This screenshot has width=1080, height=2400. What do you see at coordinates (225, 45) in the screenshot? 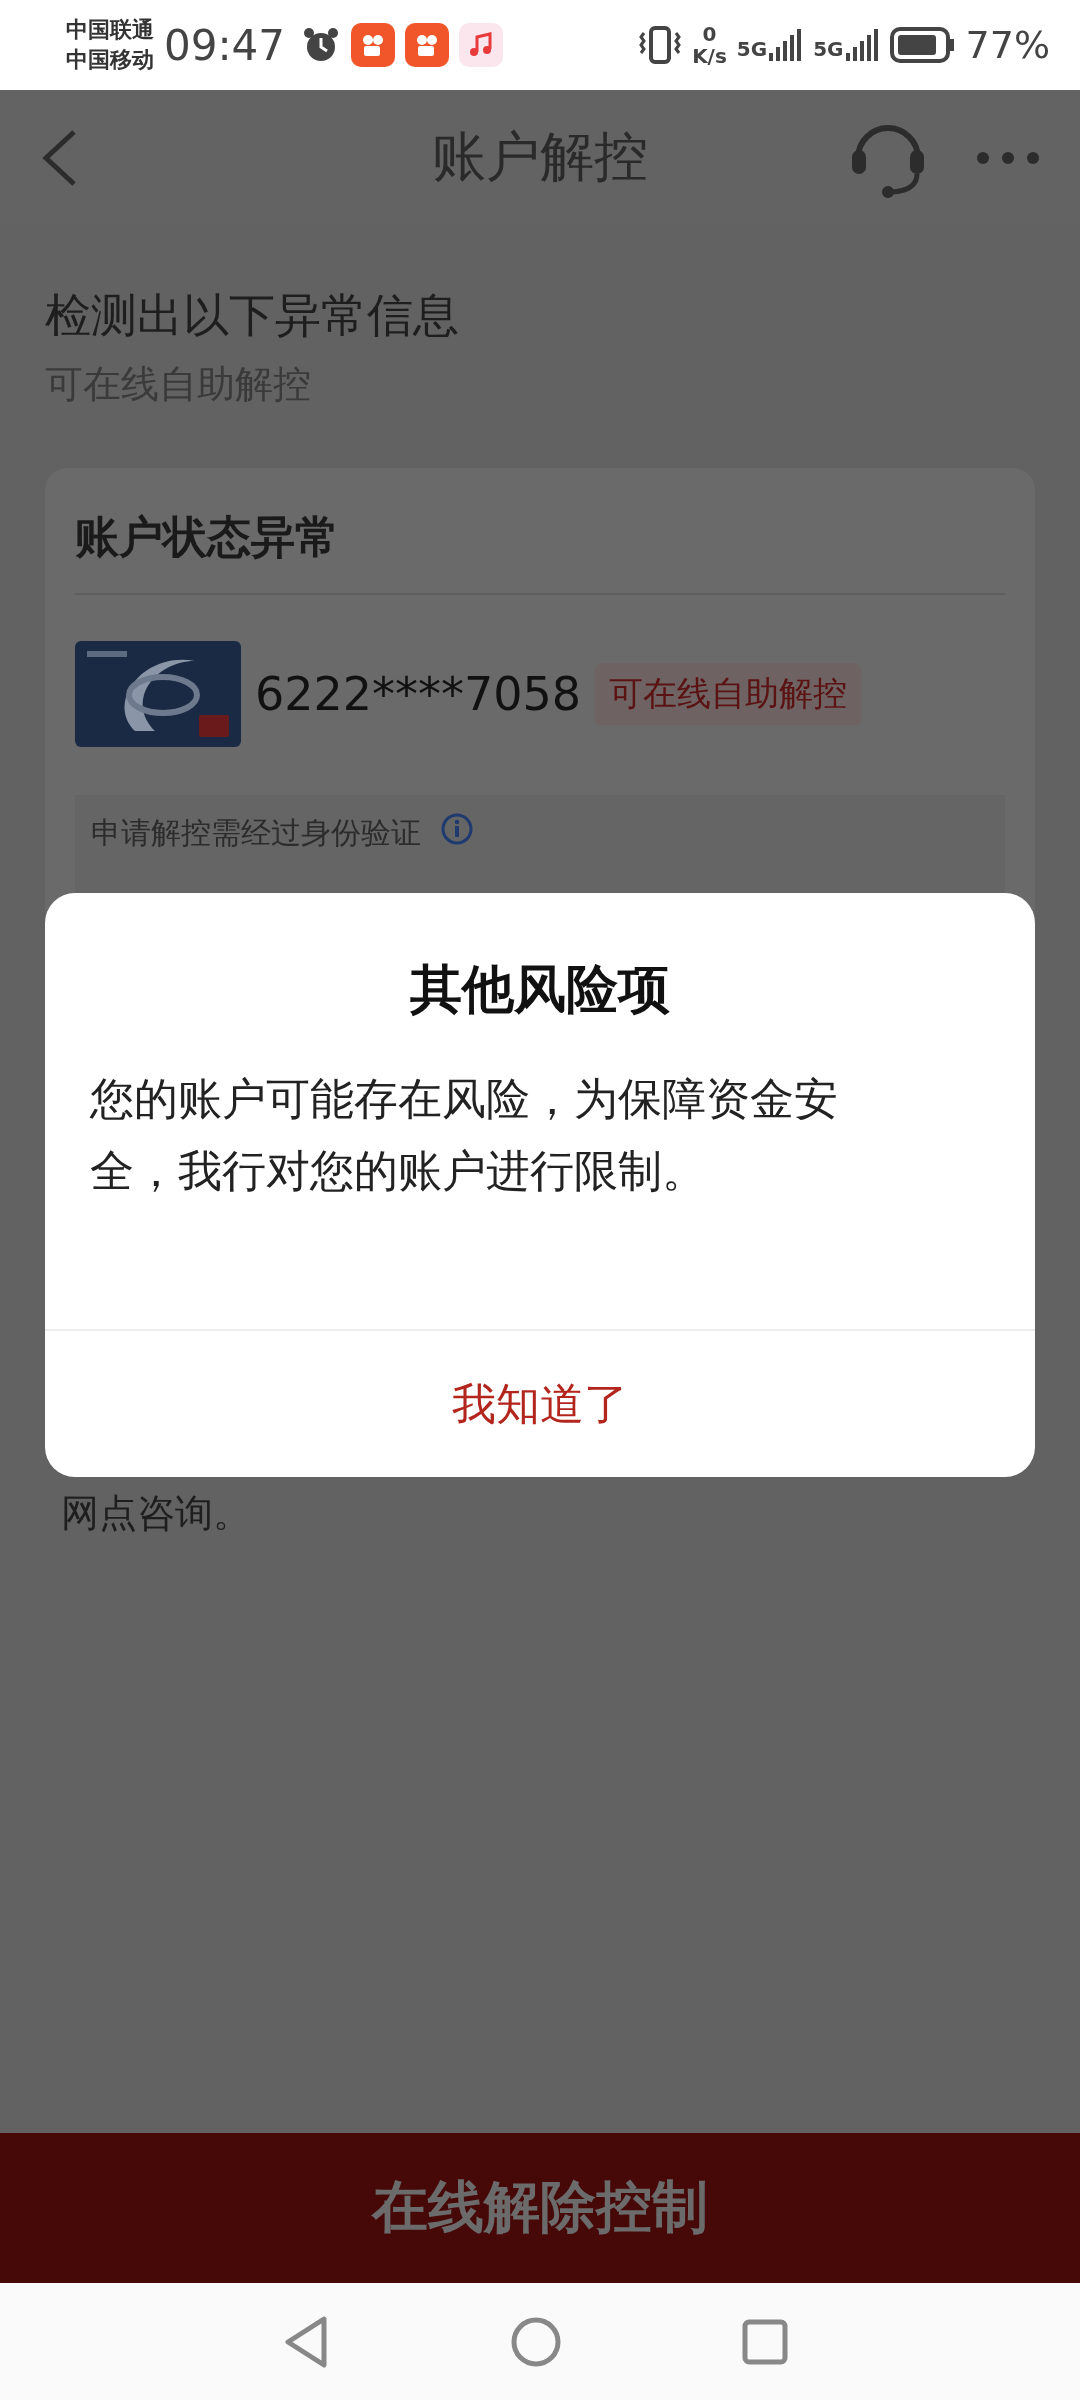
I see `clock: 09:47` at bounding box center [225, 45].